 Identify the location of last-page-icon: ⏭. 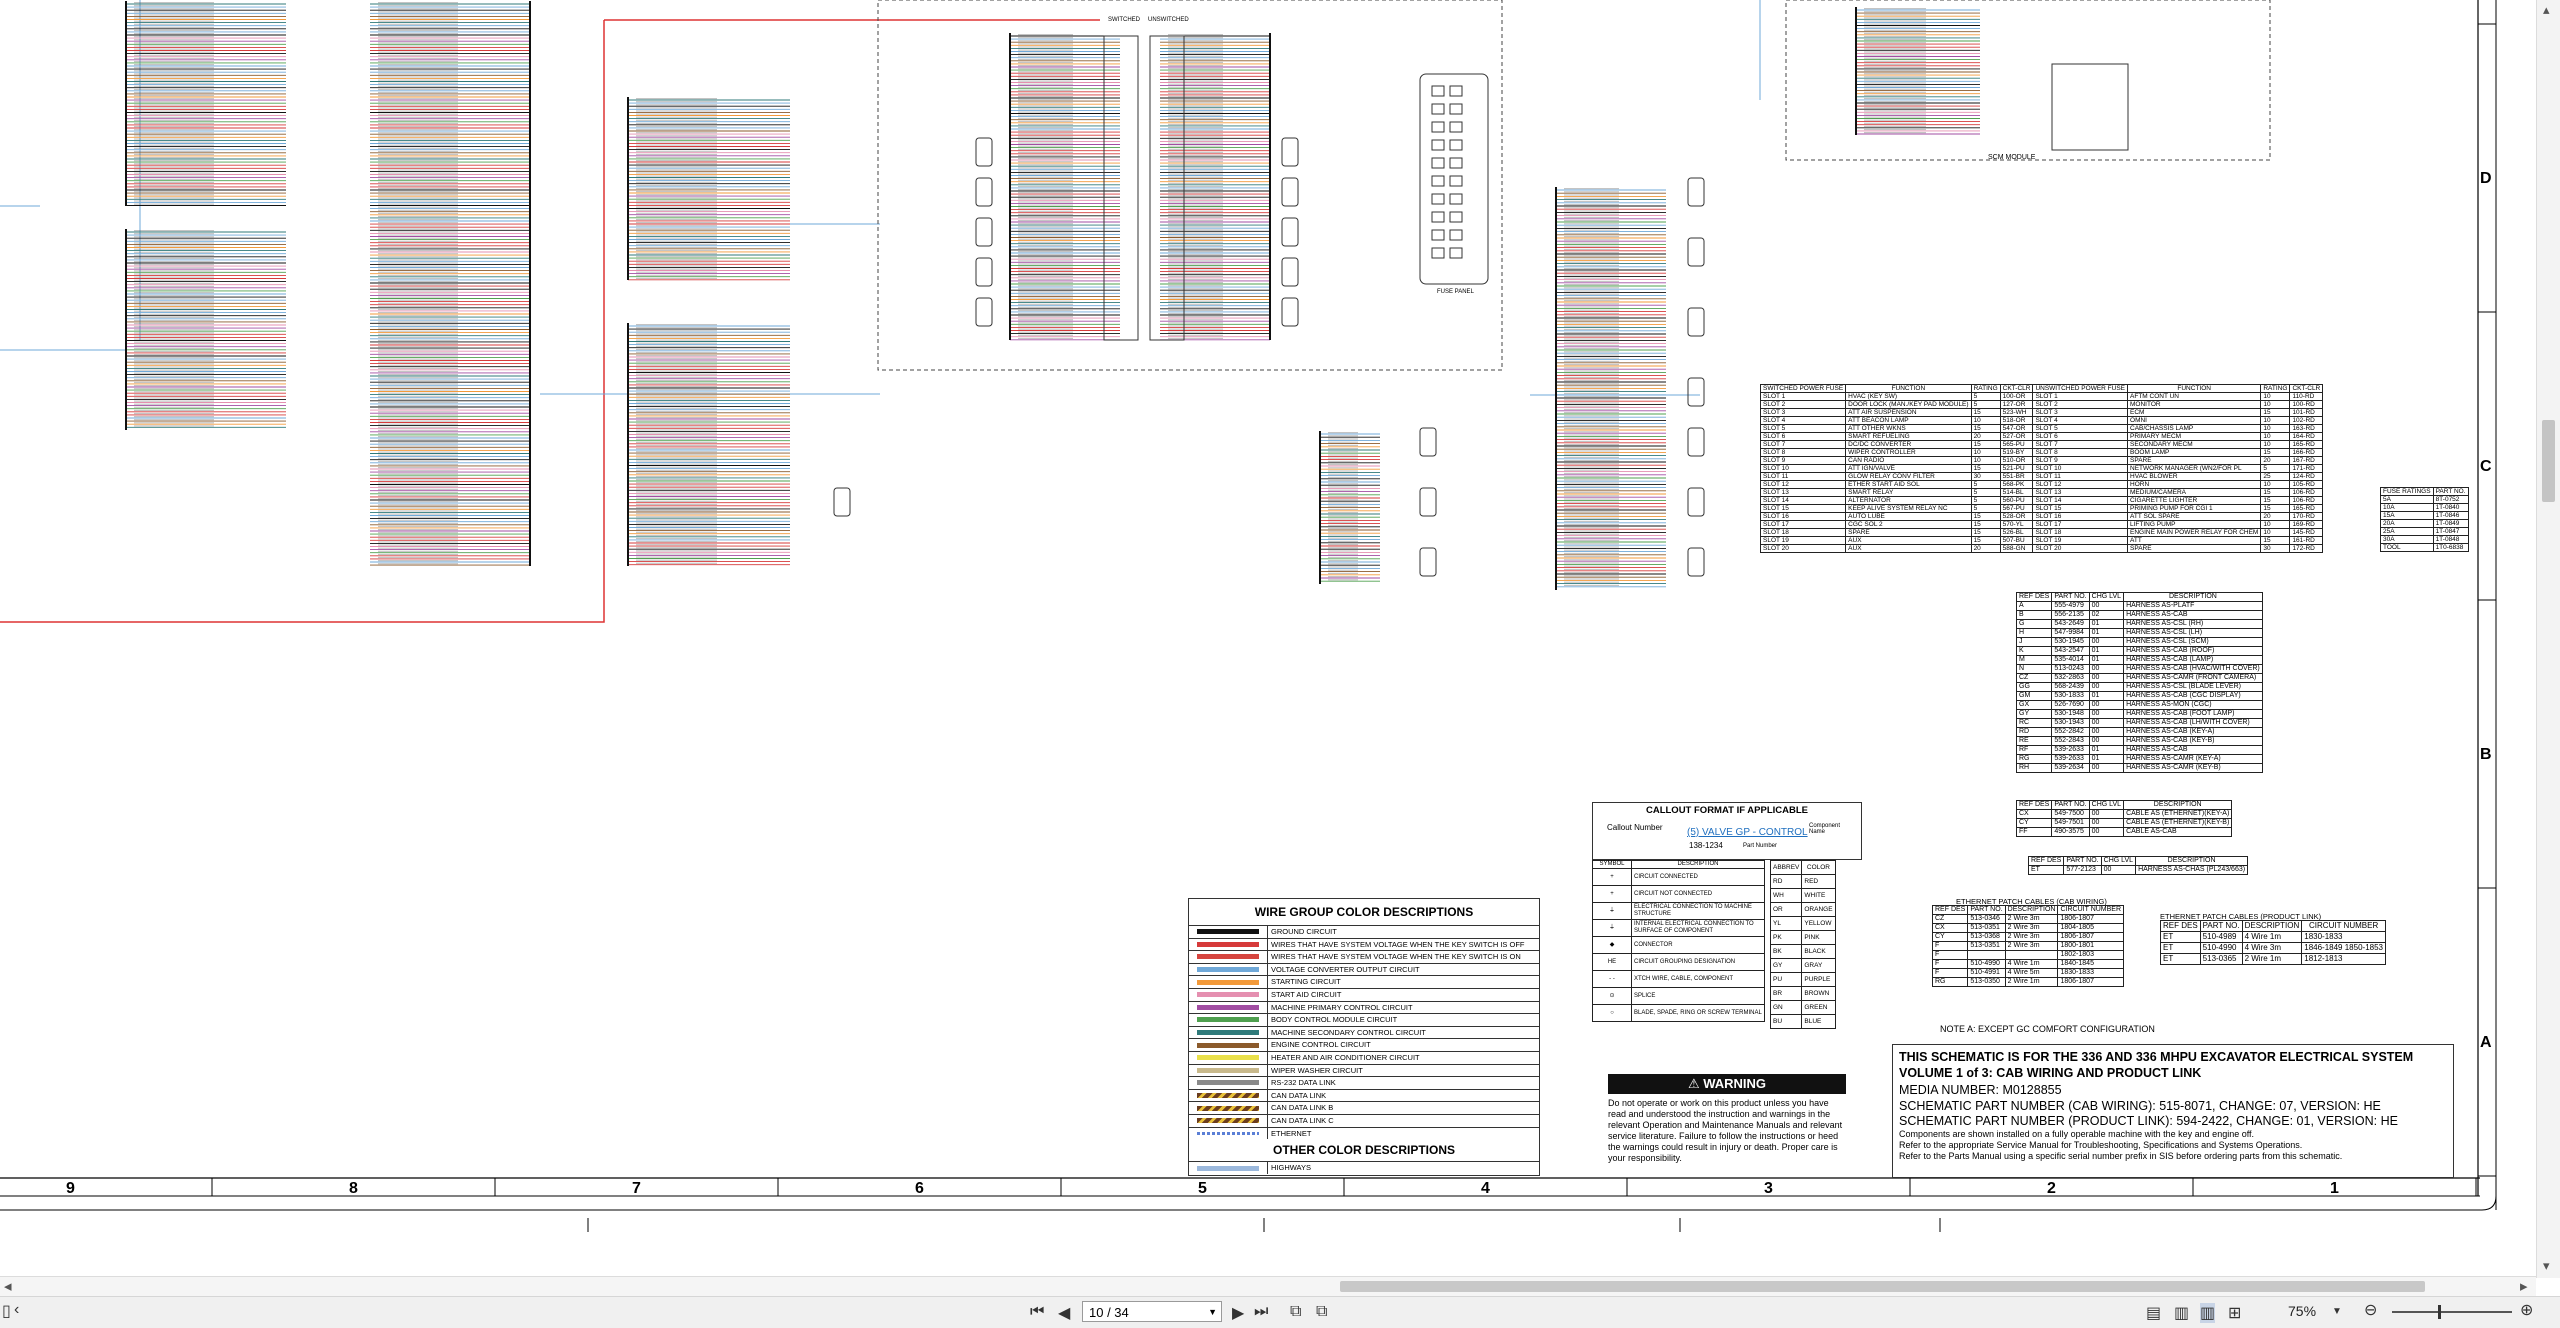
(1261, 1312).